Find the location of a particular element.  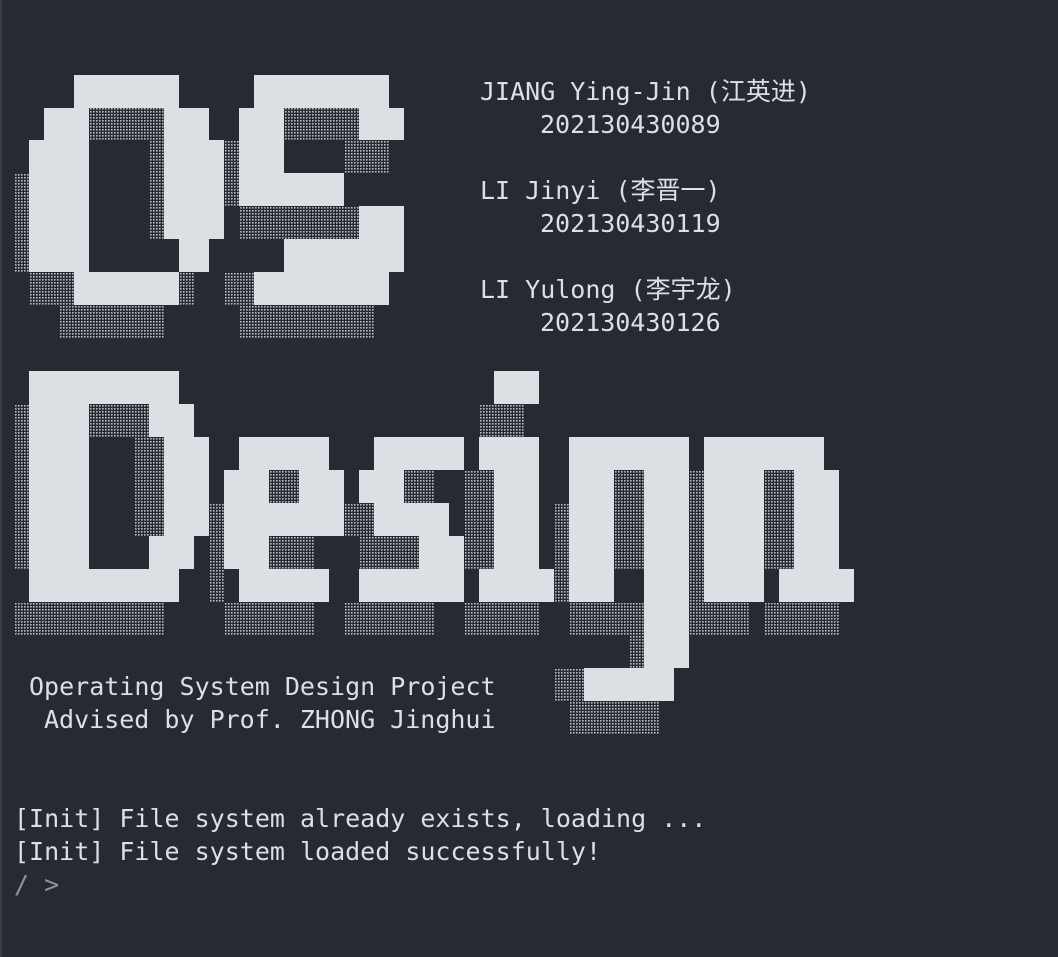

credit-name-2: LI Jinyi (李晋一) is located at coordinates (600, 190).